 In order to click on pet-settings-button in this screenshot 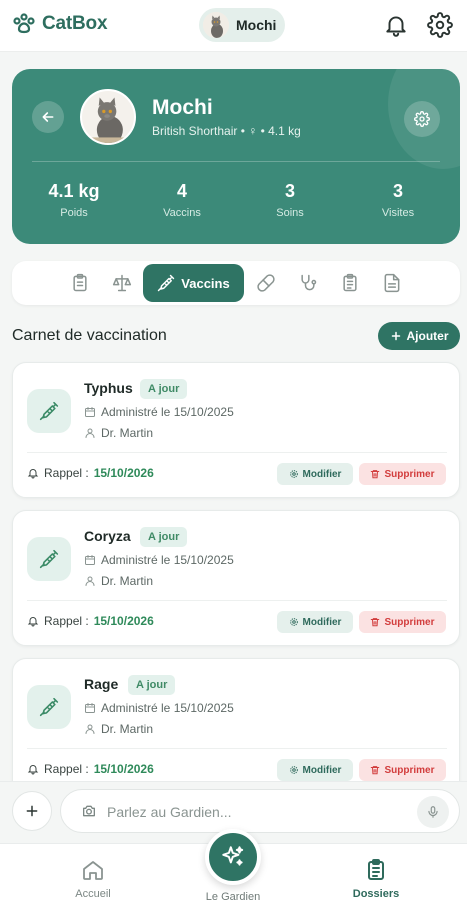, I will do `click(422, 119)`.